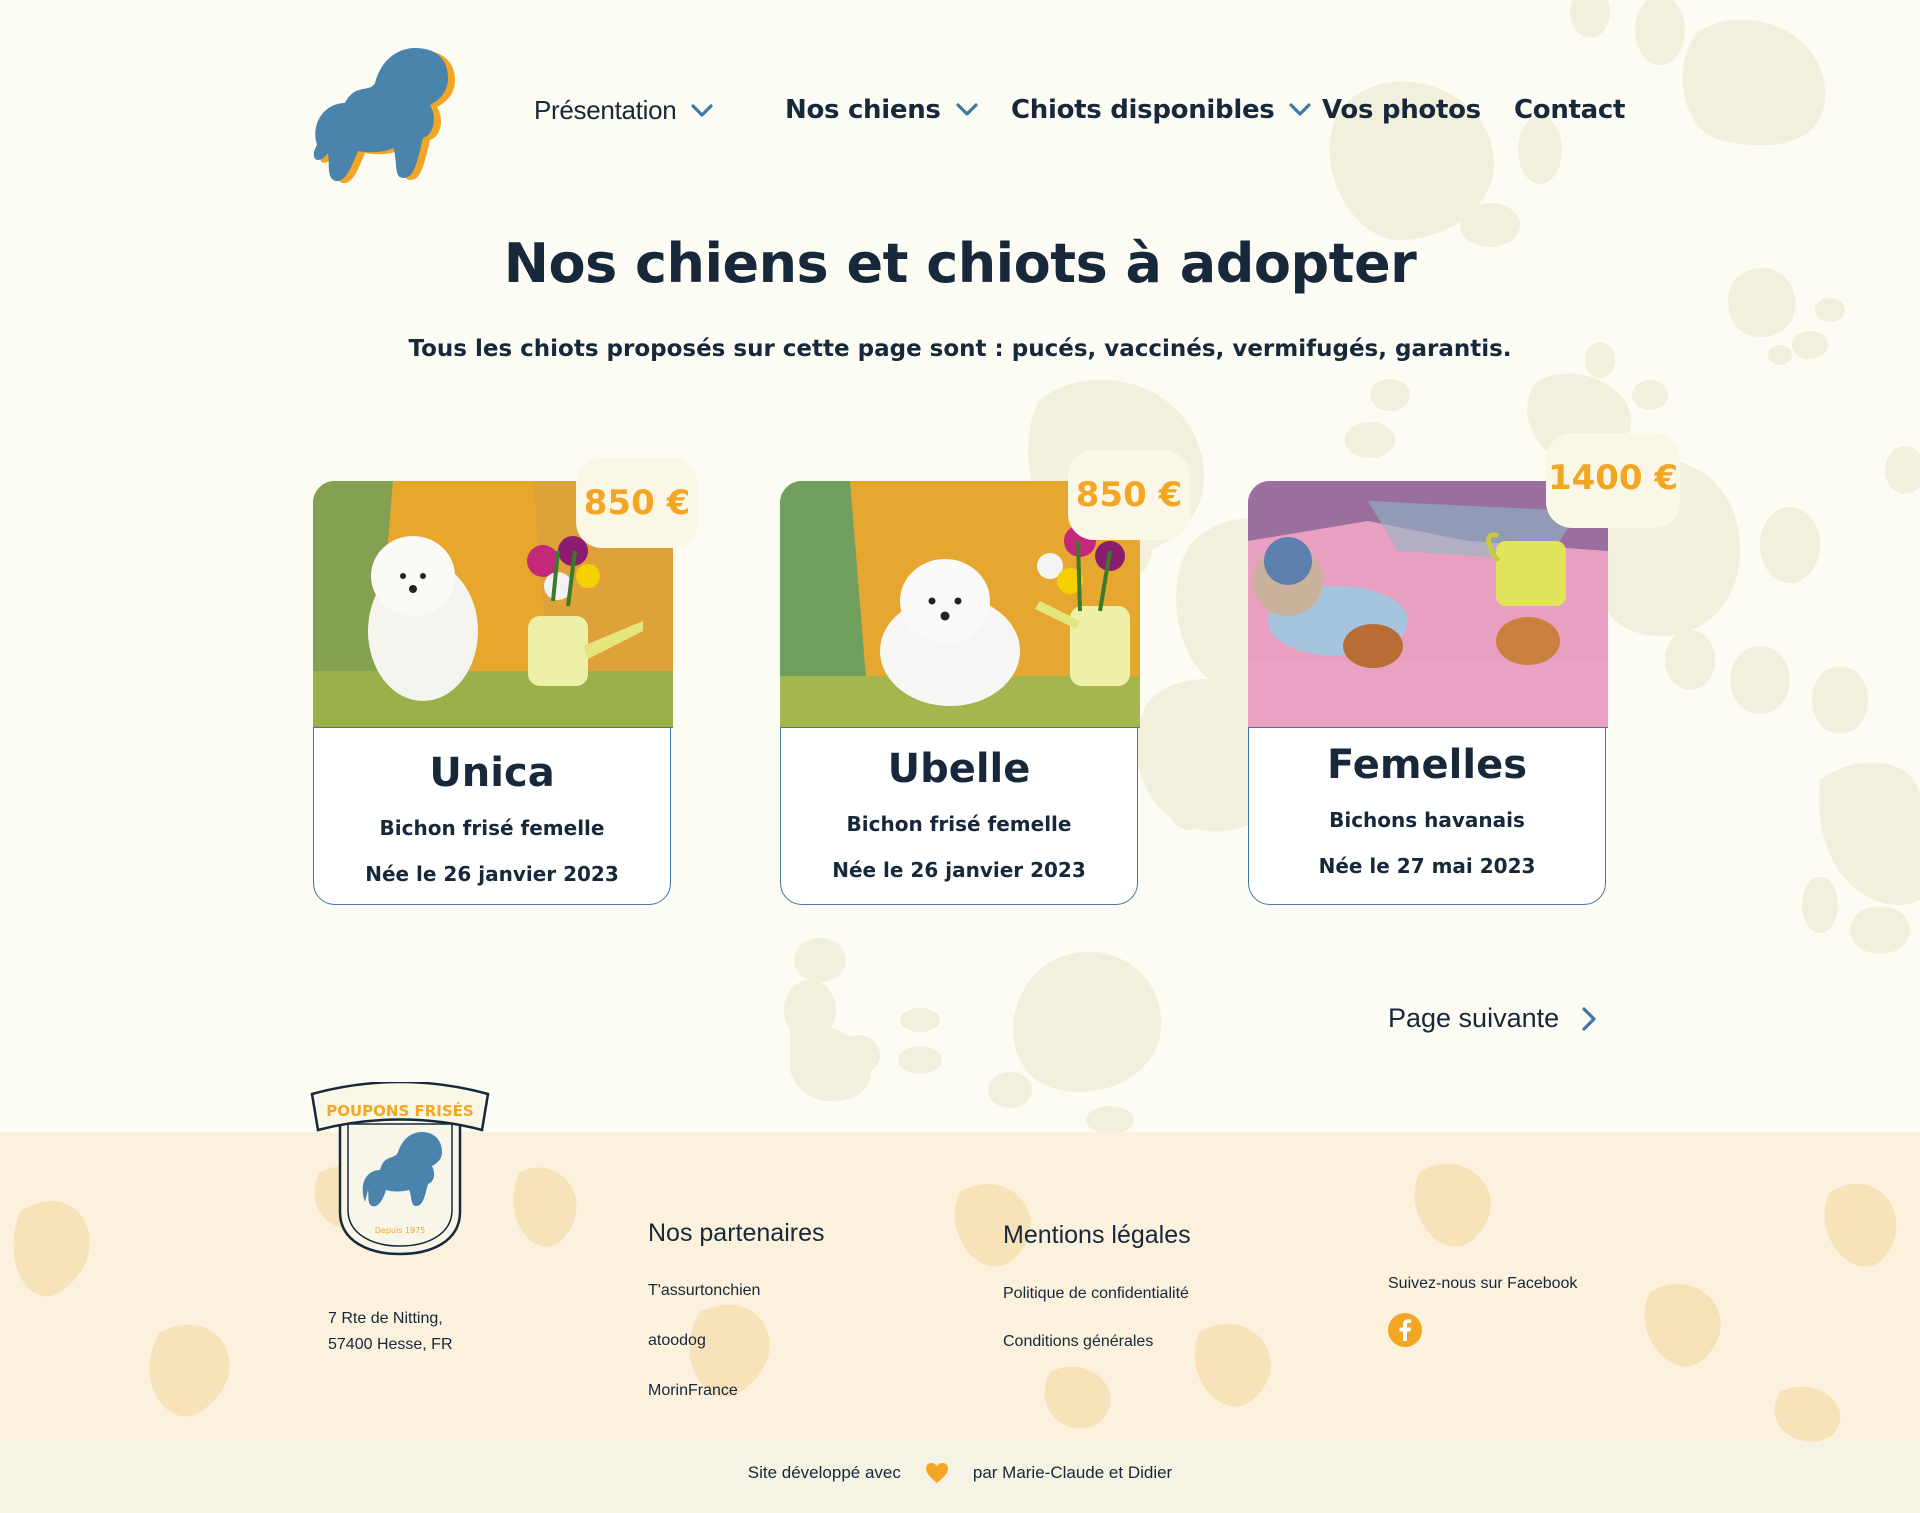 Image resolution: width=1920 pixels, height=1513 pixels. I want to click on facebook-icon, so click(1405, 1330).